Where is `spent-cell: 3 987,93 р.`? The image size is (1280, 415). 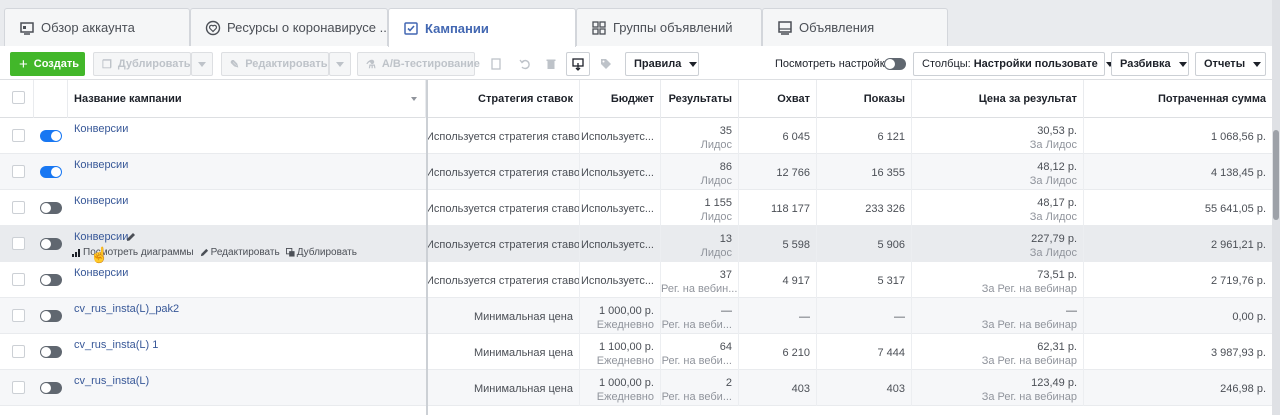
spent-cell: 3 987,93 р. is located at coordinates (1178, 352).